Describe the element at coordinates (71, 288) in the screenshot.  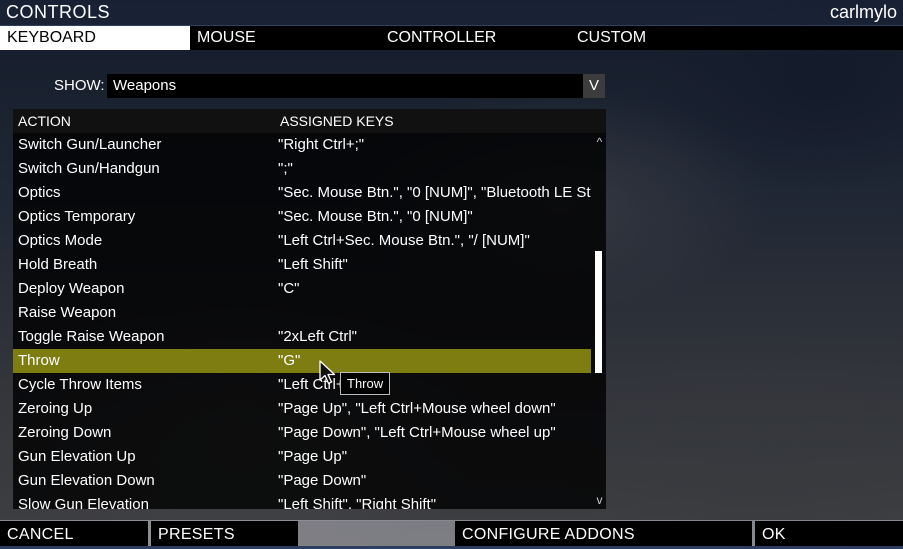
I see `action-name: Deploy Weapon` at that location.